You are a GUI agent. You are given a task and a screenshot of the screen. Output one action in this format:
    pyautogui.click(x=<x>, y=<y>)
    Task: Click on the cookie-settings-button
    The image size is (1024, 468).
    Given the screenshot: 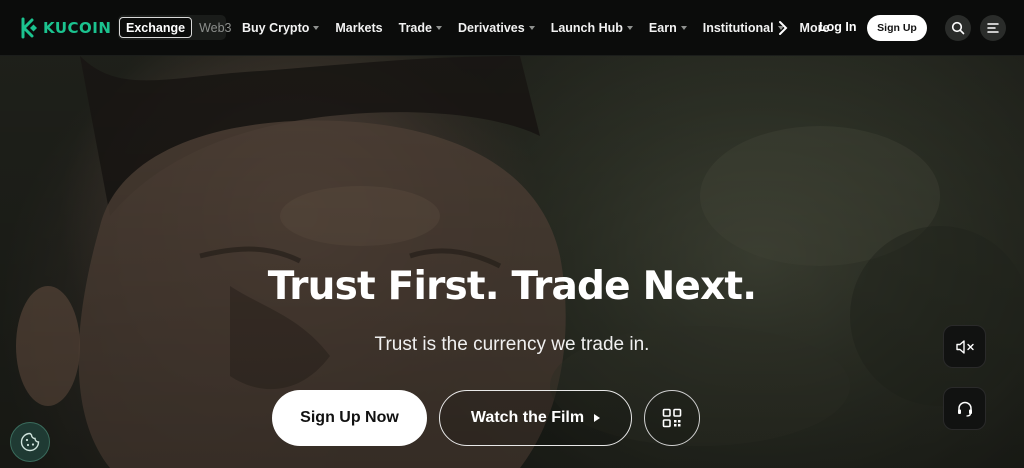 What is the action you would take?
    pyautogui.click(x=30, y=442)
    